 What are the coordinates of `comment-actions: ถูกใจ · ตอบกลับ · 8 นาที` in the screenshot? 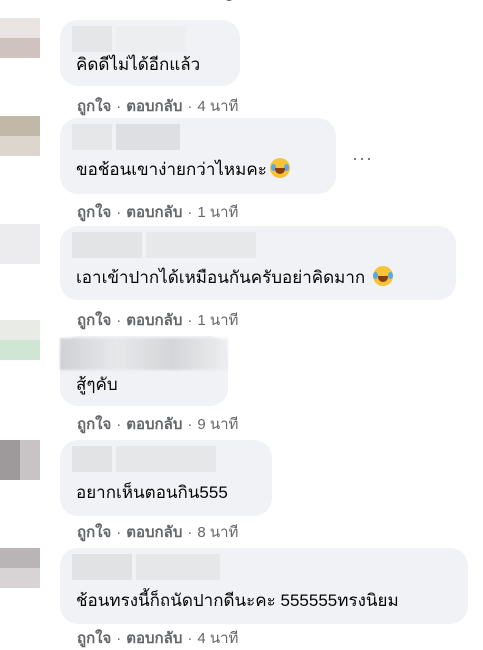 It's located at (157, 532).